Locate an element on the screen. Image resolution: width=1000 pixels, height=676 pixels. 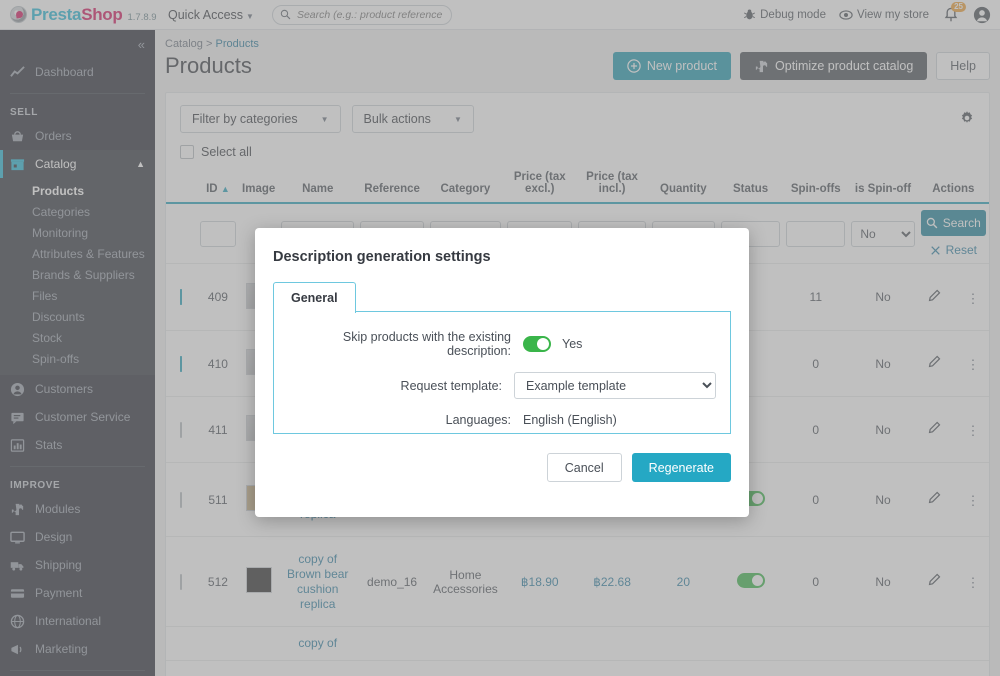
modal-footer: Cancel Regenerate is located at coordinates (502, 458).